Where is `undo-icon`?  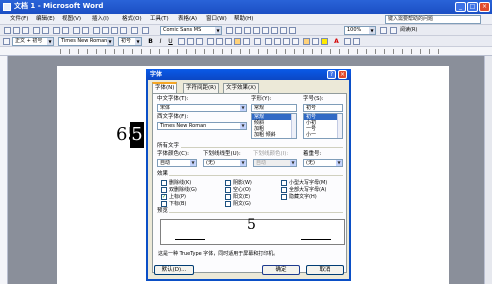 undo-icon is located at coordinates (134, 30).